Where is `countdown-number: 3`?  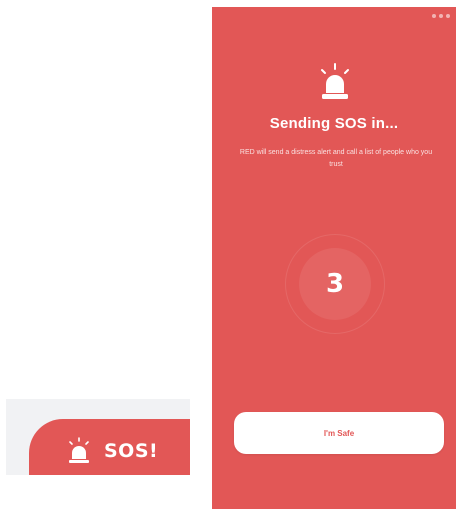 countdown-number: 3 is located at coordinates (335, 284).